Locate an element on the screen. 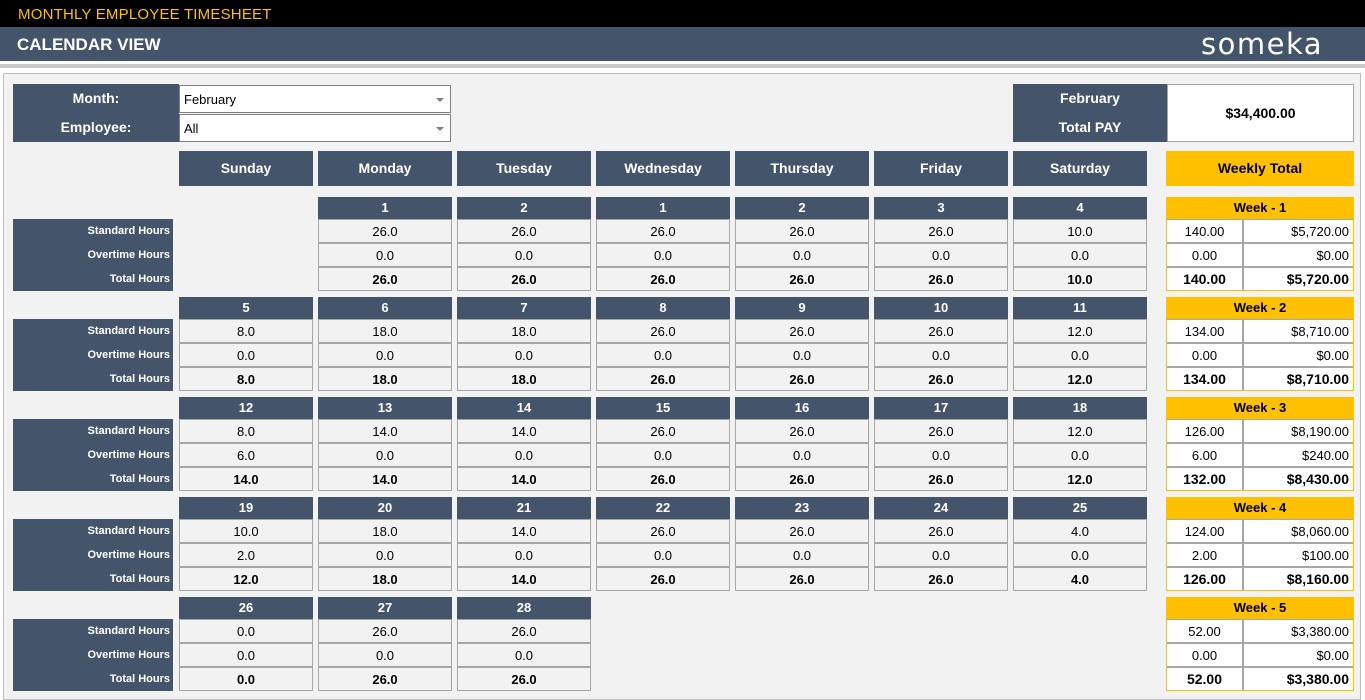  standard-hours-cell: 4.0 is located at coordinates (1080, 531).